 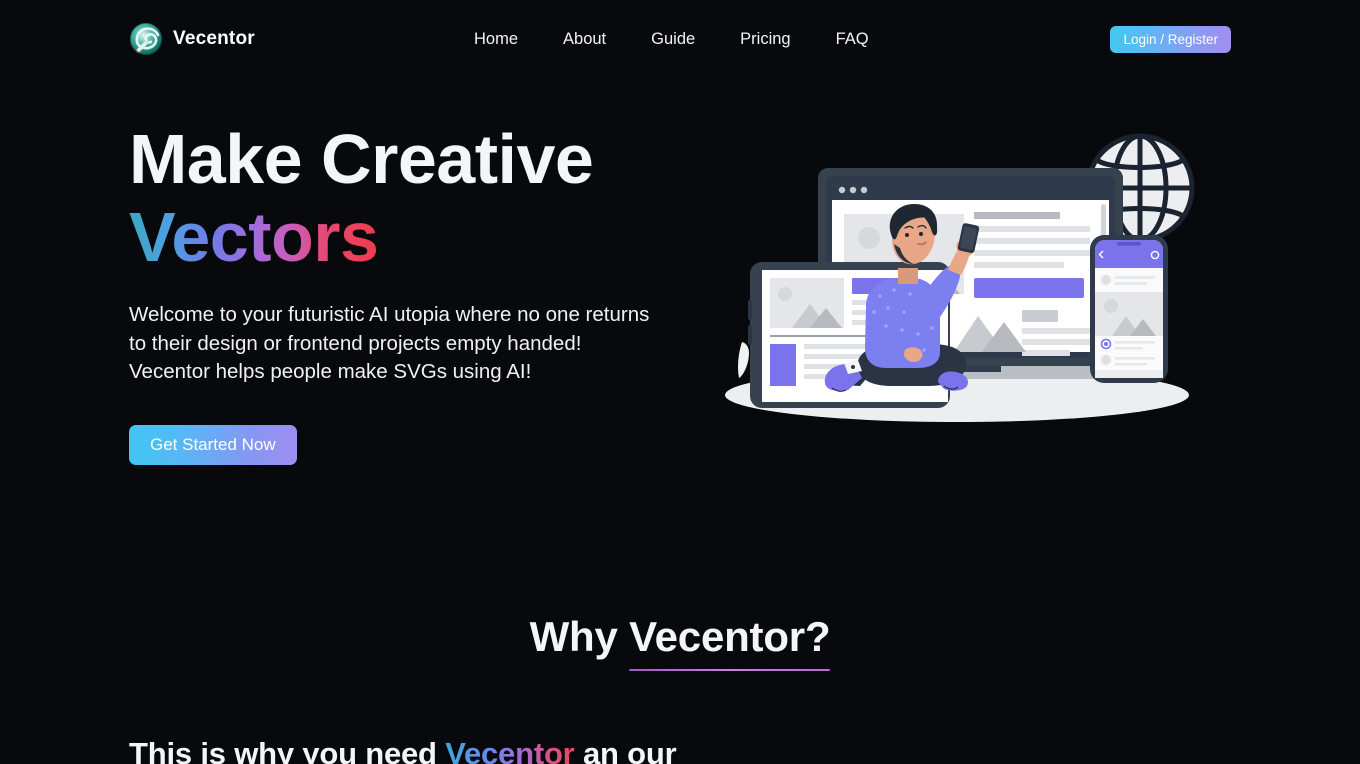 I want to click on hero-illustration, so click(x=967, y=275).